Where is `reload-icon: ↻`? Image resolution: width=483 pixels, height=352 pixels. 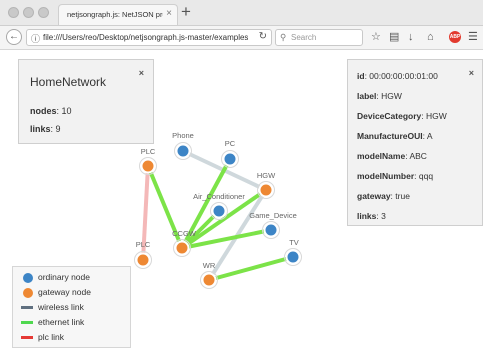 reload-icon: ↻ is located at coordinates (263, 36).